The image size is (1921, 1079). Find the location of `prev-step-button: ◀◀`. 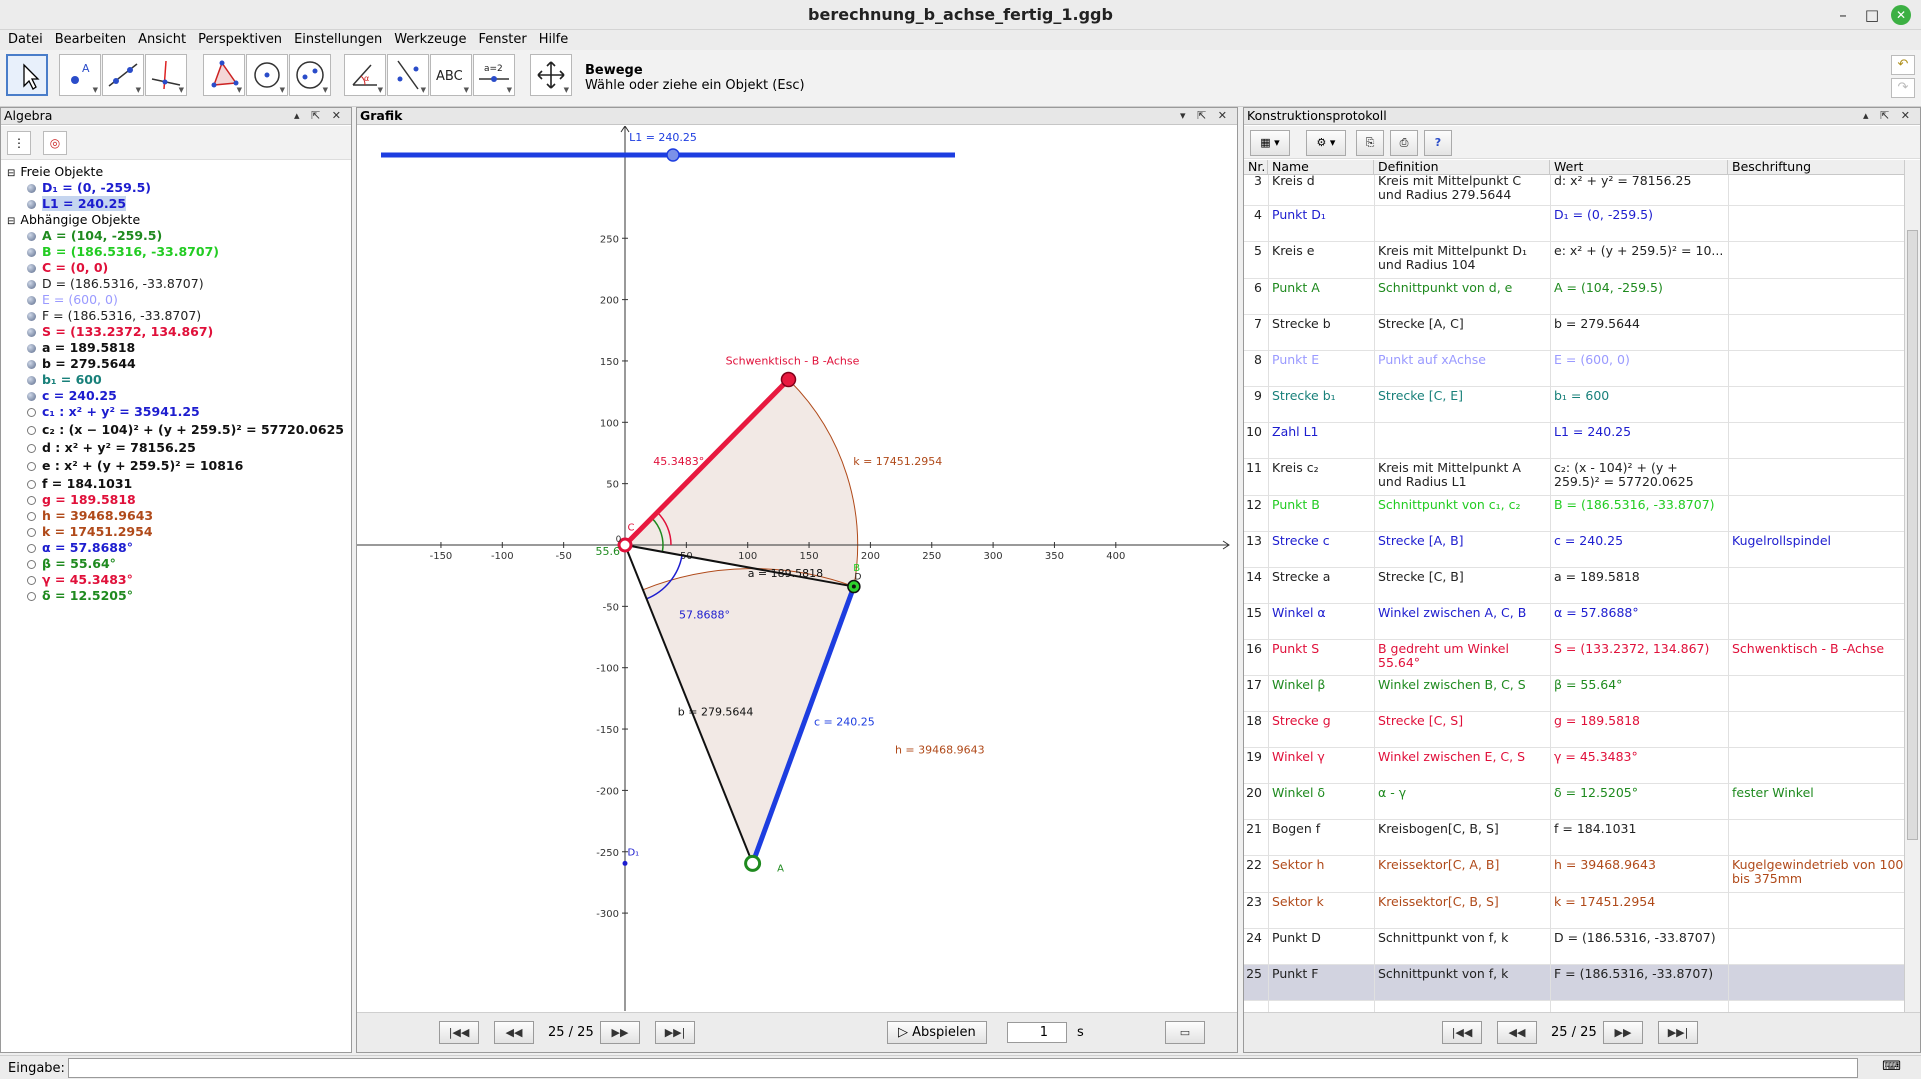

prev-step-button: ◀◀ is located at coordinates (514, 1032).